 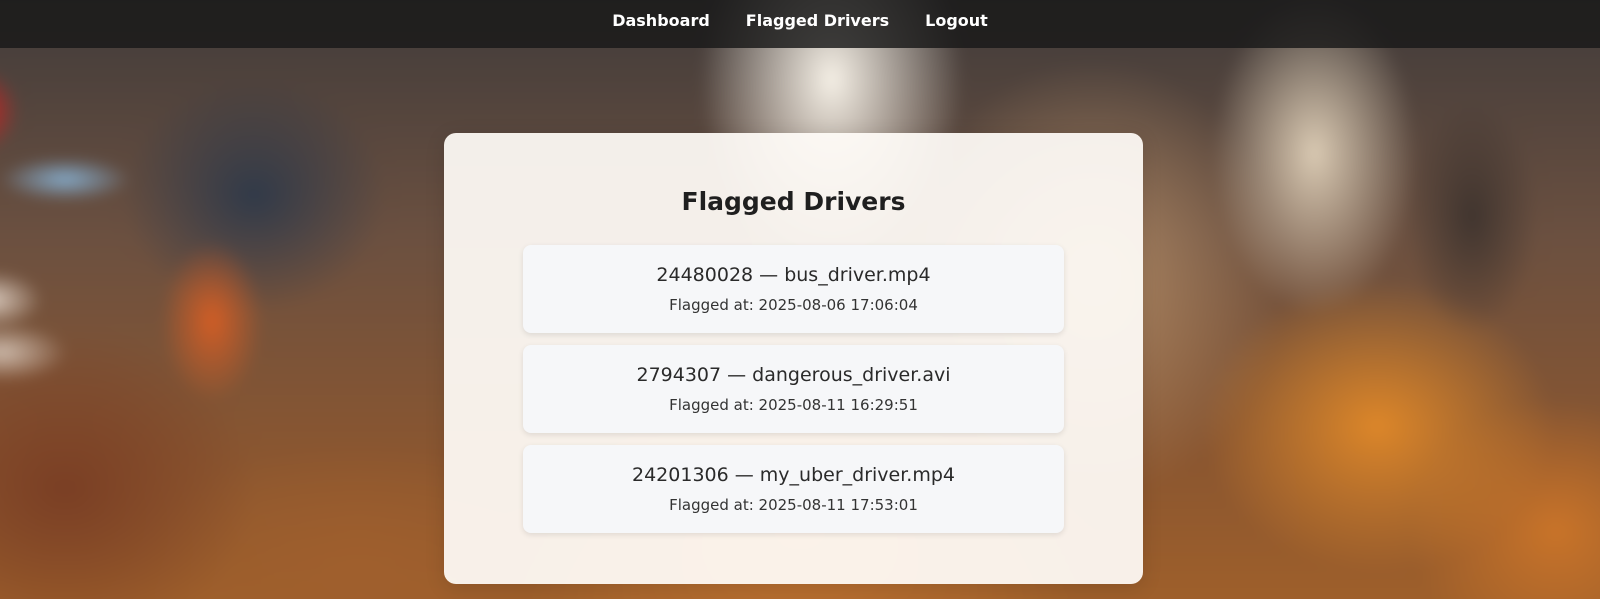 What do you see at coordinates (793, 305) in the screenshot?
I see `entry-flagged-time: Flagged at: 2025-08-06 17:06:04` at bounding box center [793, 305].